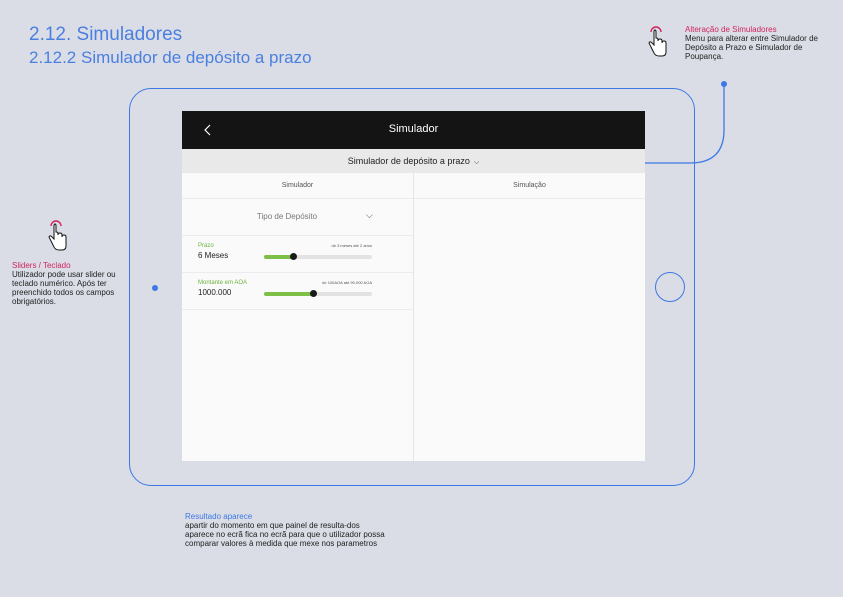 This screenshot has height=597, width=843. Describe the element at coordinates (529, 186) in the screenshot. I see `column-header-simulacao: Simulação` at that location.